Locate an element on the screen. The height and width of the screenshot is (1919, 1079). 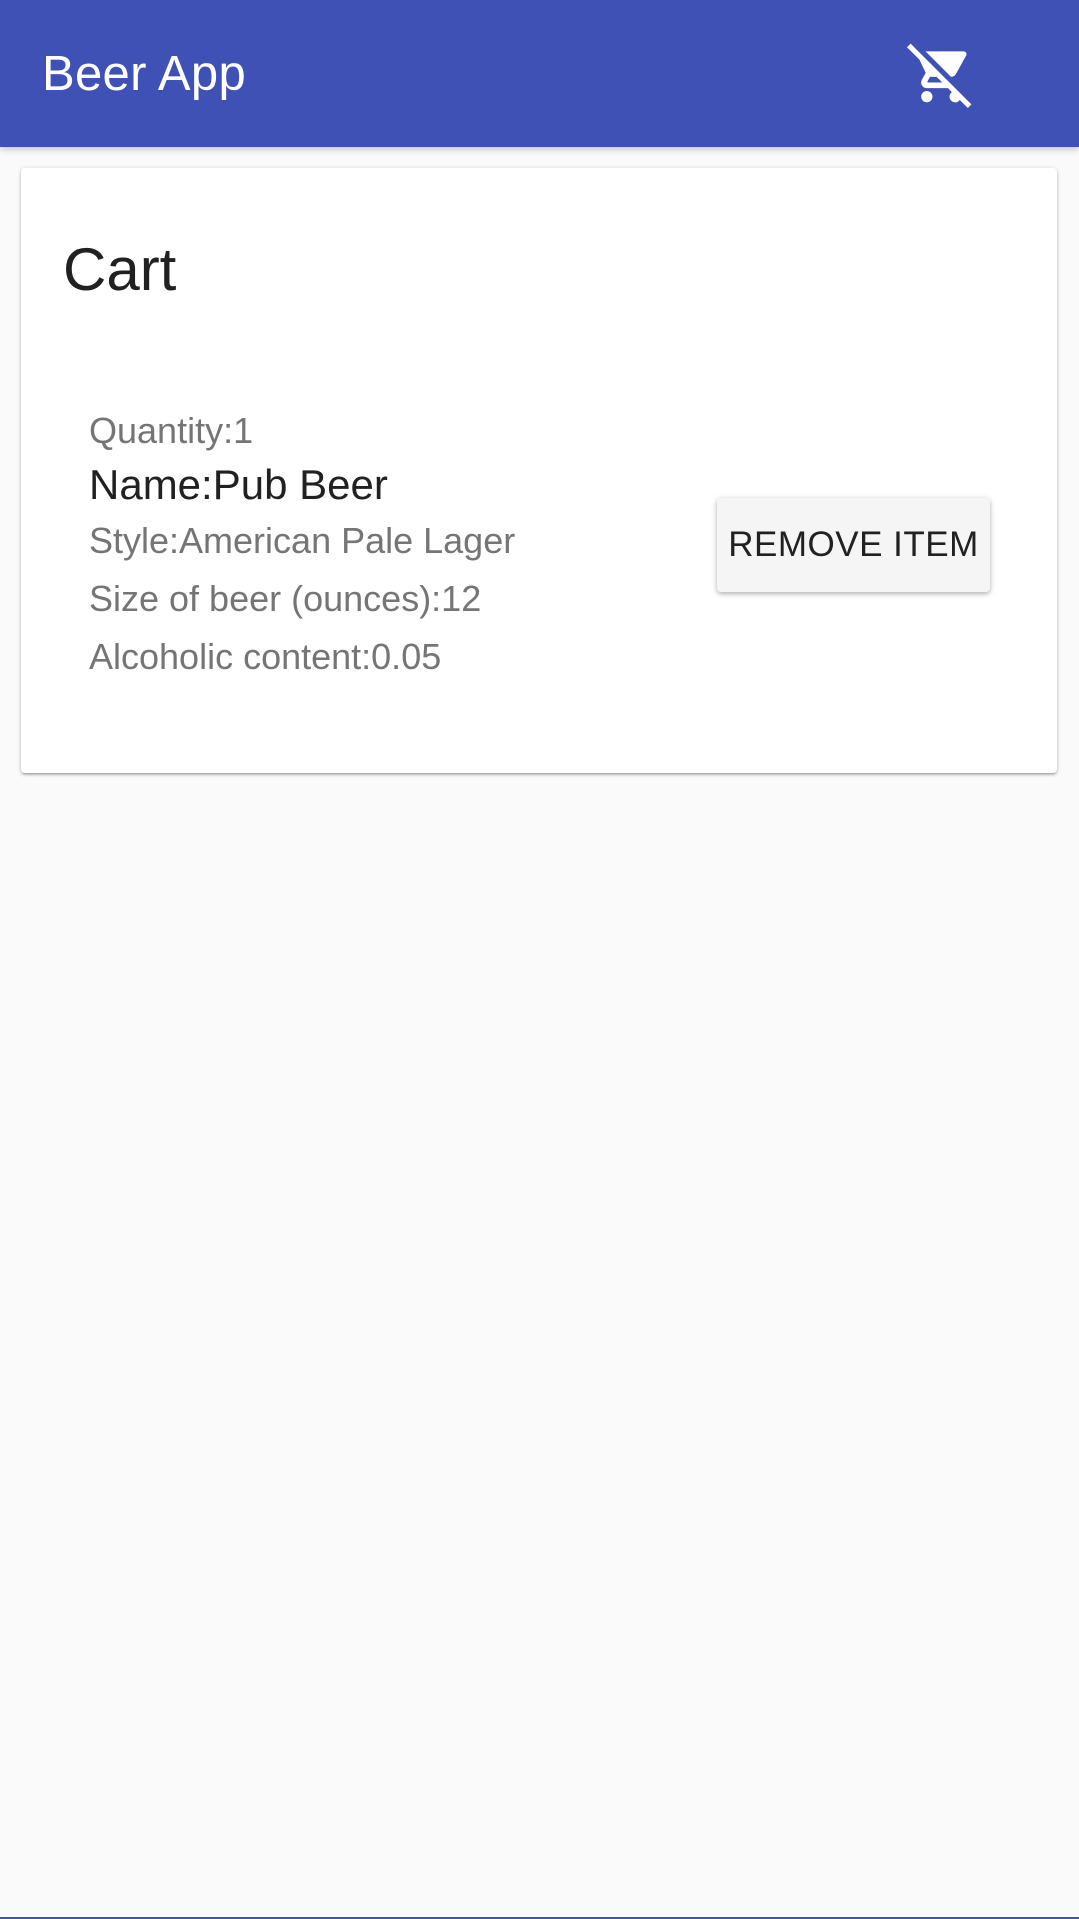
app-bar: Beer App is located at coordinates (539, 73).